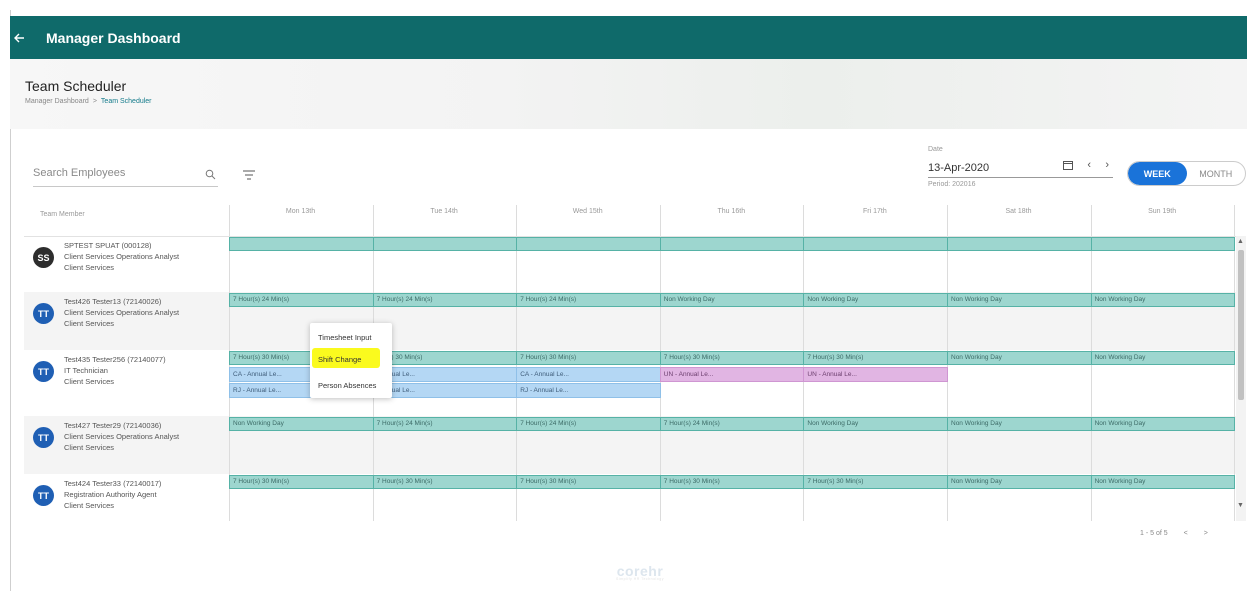 Image resolution: width=1247 pixels, height=591 pixels. I want to click on member-name: Test426 Tester13 (72140026), so click(113, 301).